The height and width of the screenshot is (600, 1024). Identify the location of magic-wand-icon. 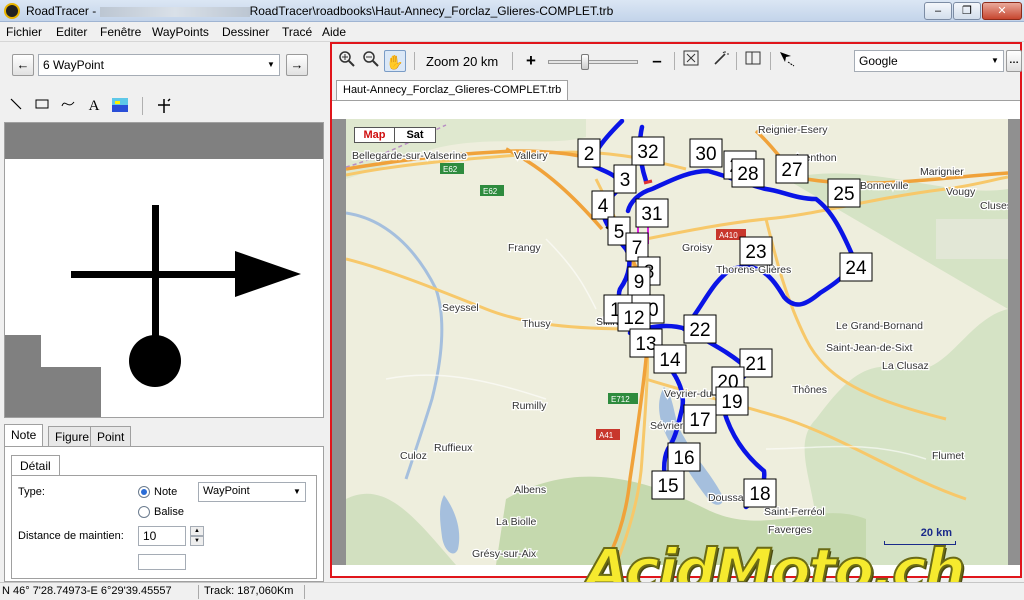
(721, 61).